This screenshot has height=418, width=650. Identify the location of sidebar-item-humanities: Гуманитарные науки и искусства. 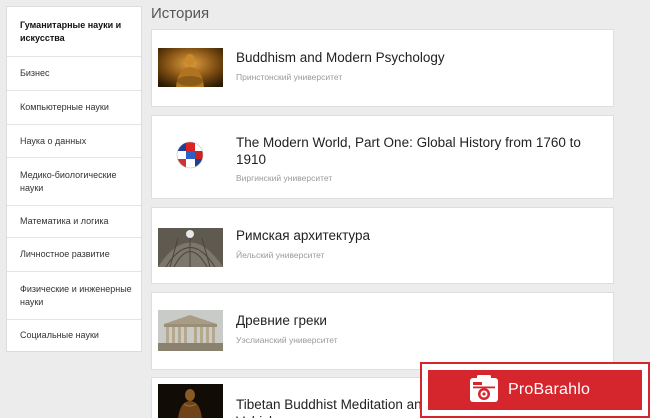
(74, 32).